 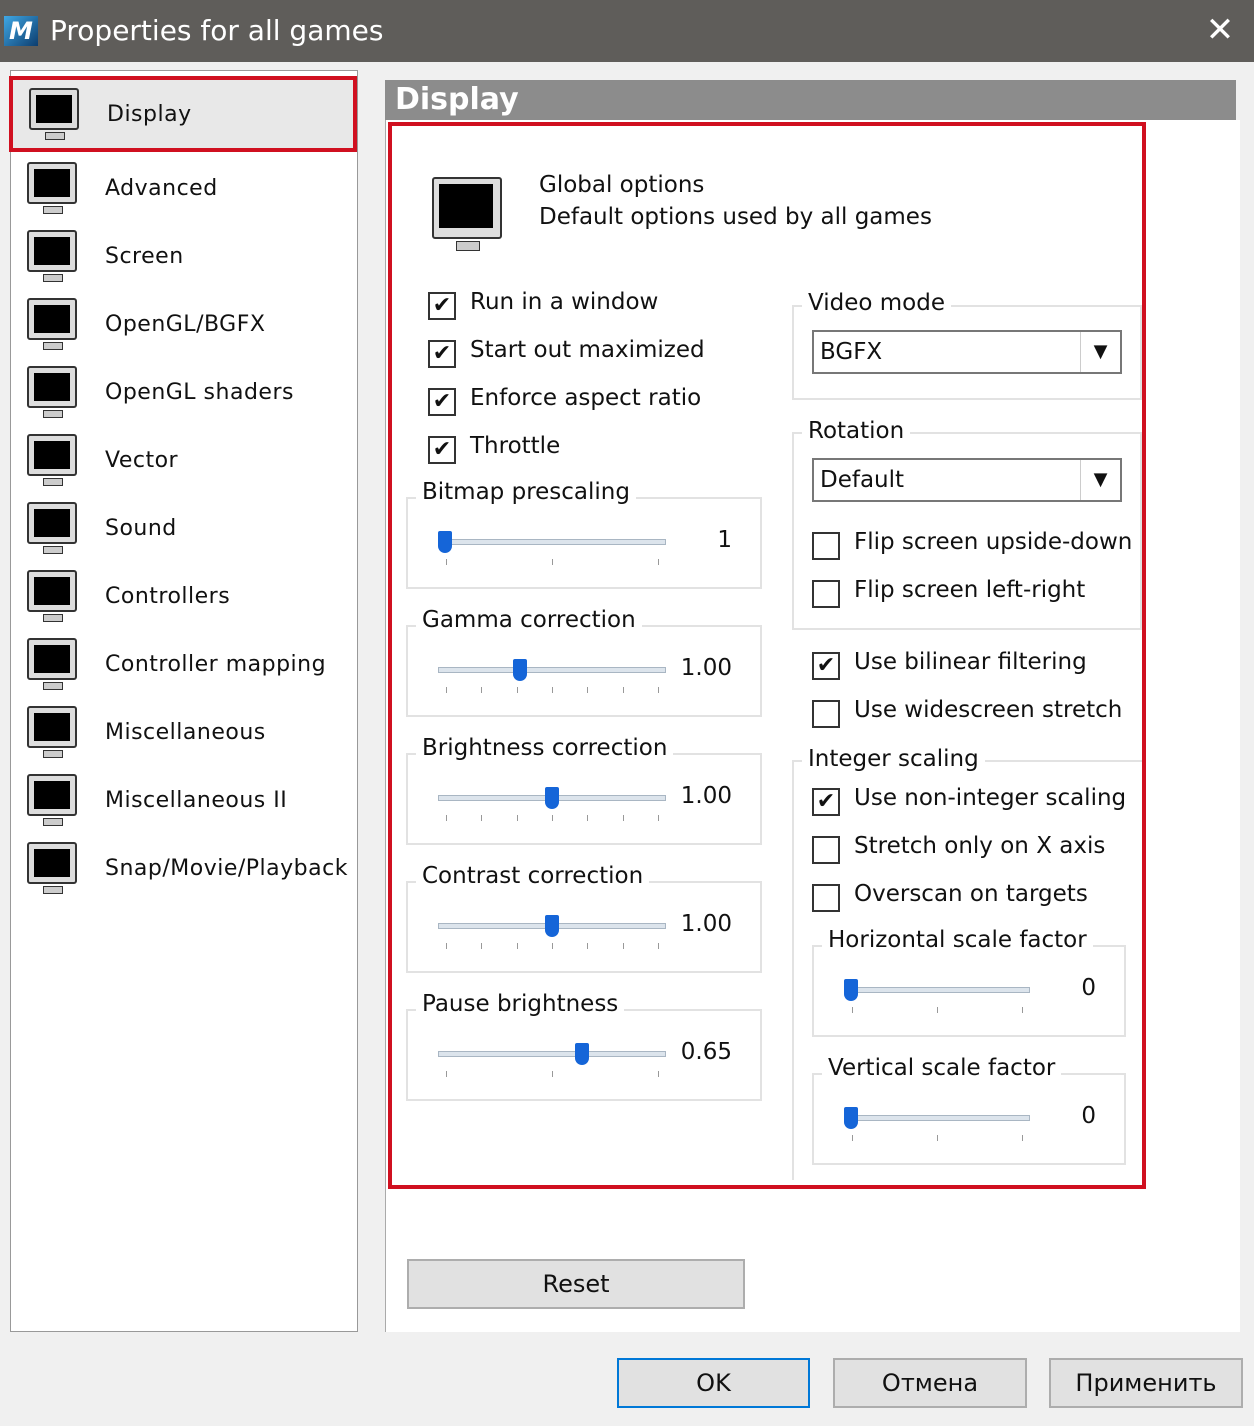 I want to click on sidebar-item-miscellaneous-ii: Miscellaneous II, so click(x=184, y=800).